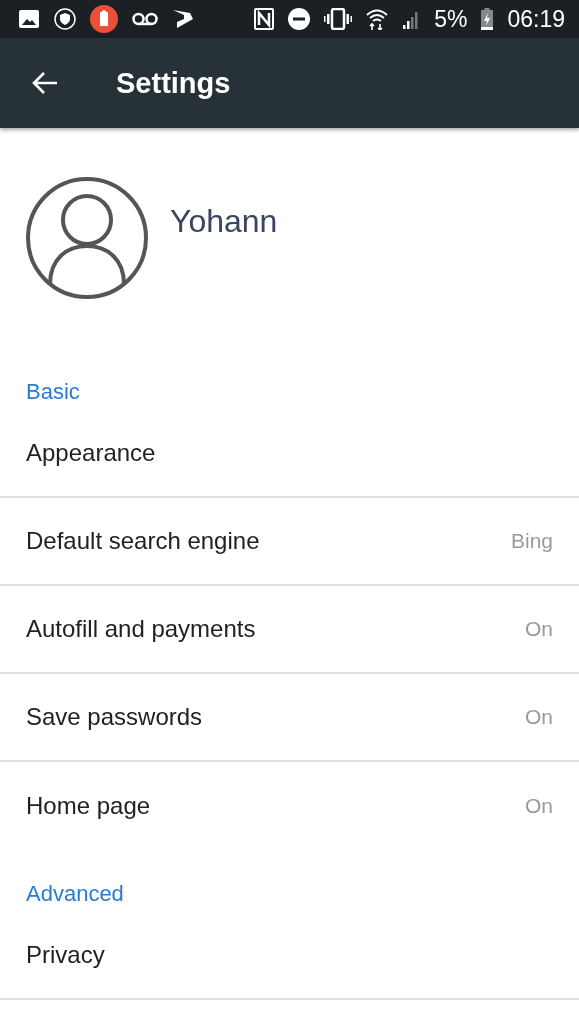  What do you see at coordinates (224, 221) in the screenshot?
I see `profile-name: Yohann` at bounding box center [224, 221].